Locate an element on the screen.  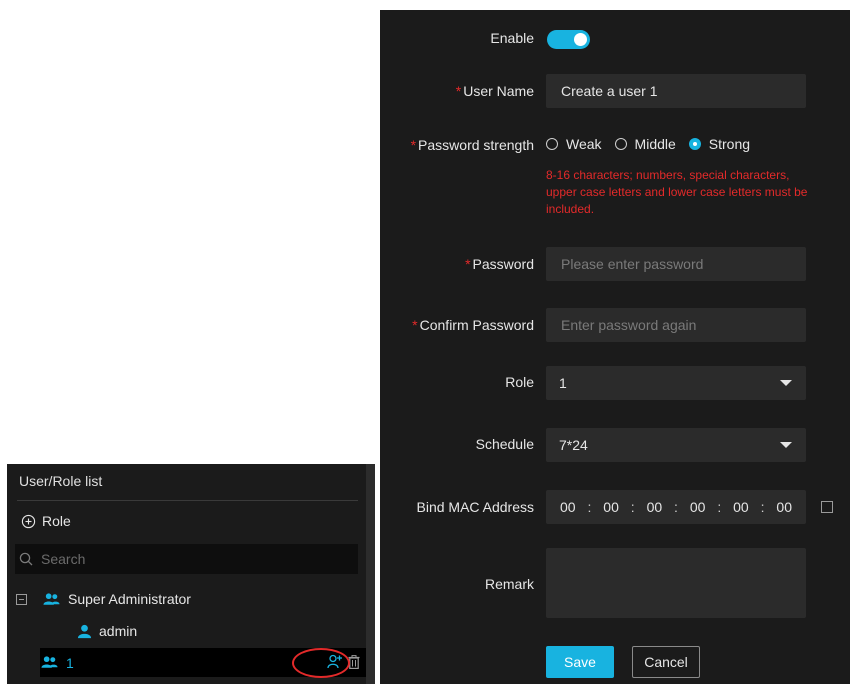
username-field is located at coordinates (676, 91).